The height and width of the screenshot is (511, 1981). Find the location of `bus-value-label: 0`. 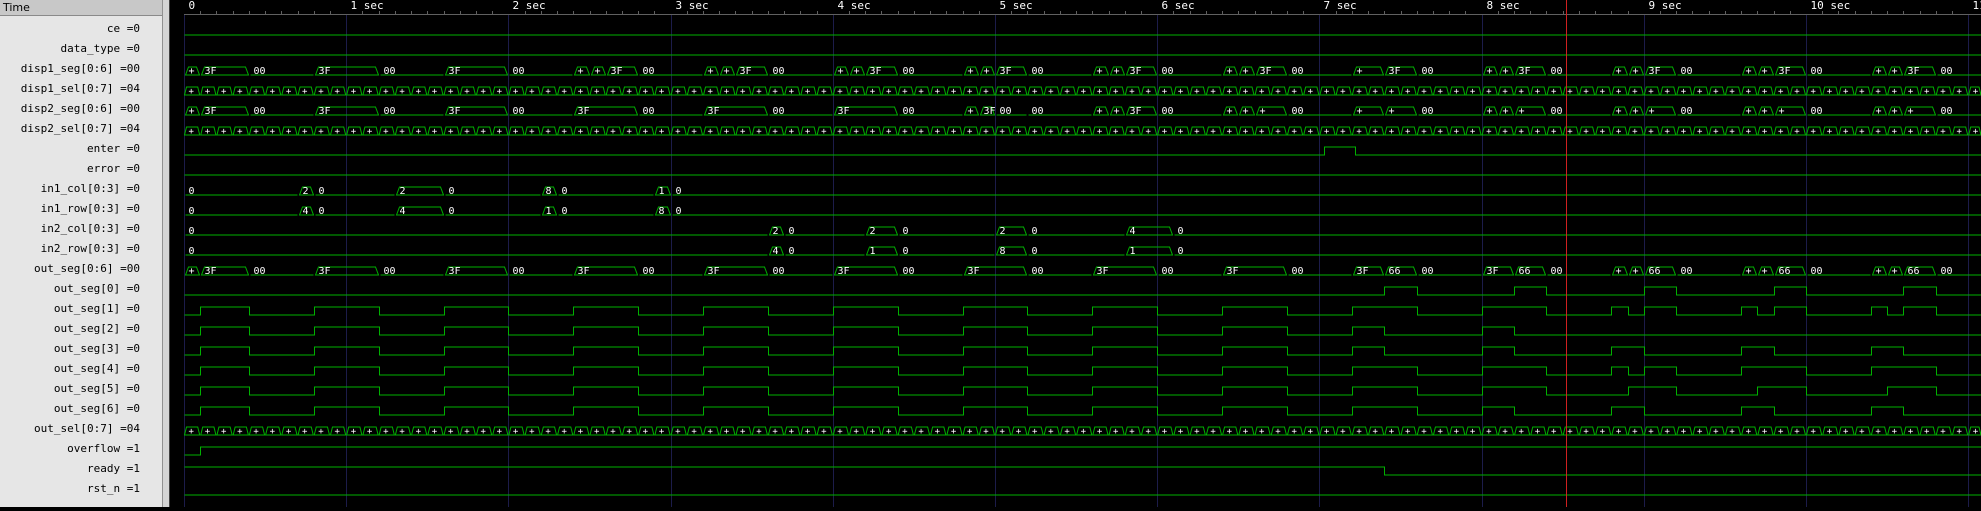

bus-value-label: 0 is located at coordinates (792, 231).